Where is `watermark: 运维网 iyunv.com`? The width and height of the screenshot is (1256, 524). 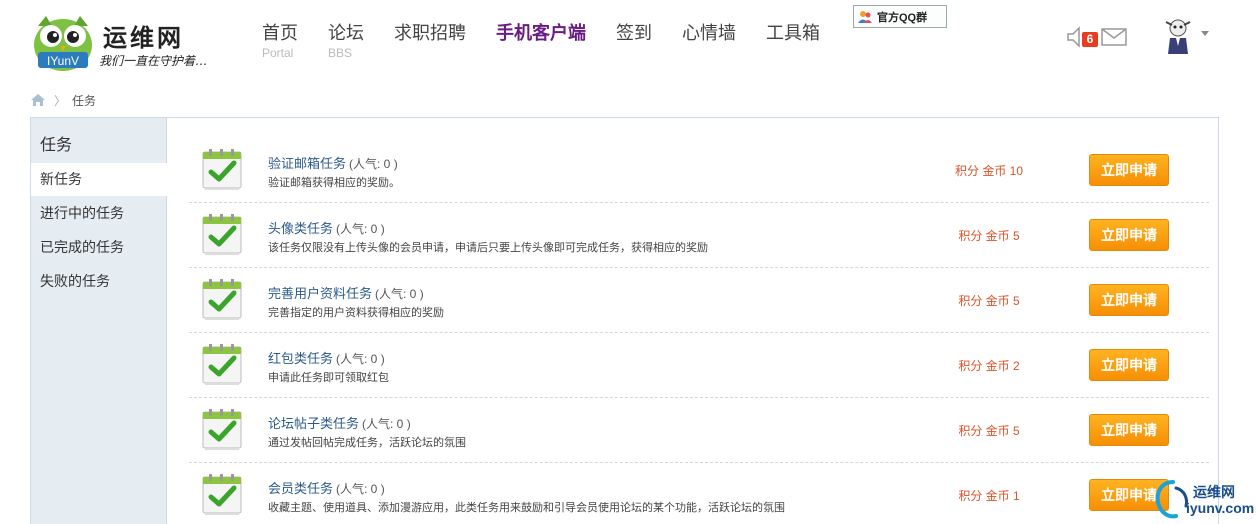
watermark: 运维网 iyunv.com is located at coordinates (1204, 500).